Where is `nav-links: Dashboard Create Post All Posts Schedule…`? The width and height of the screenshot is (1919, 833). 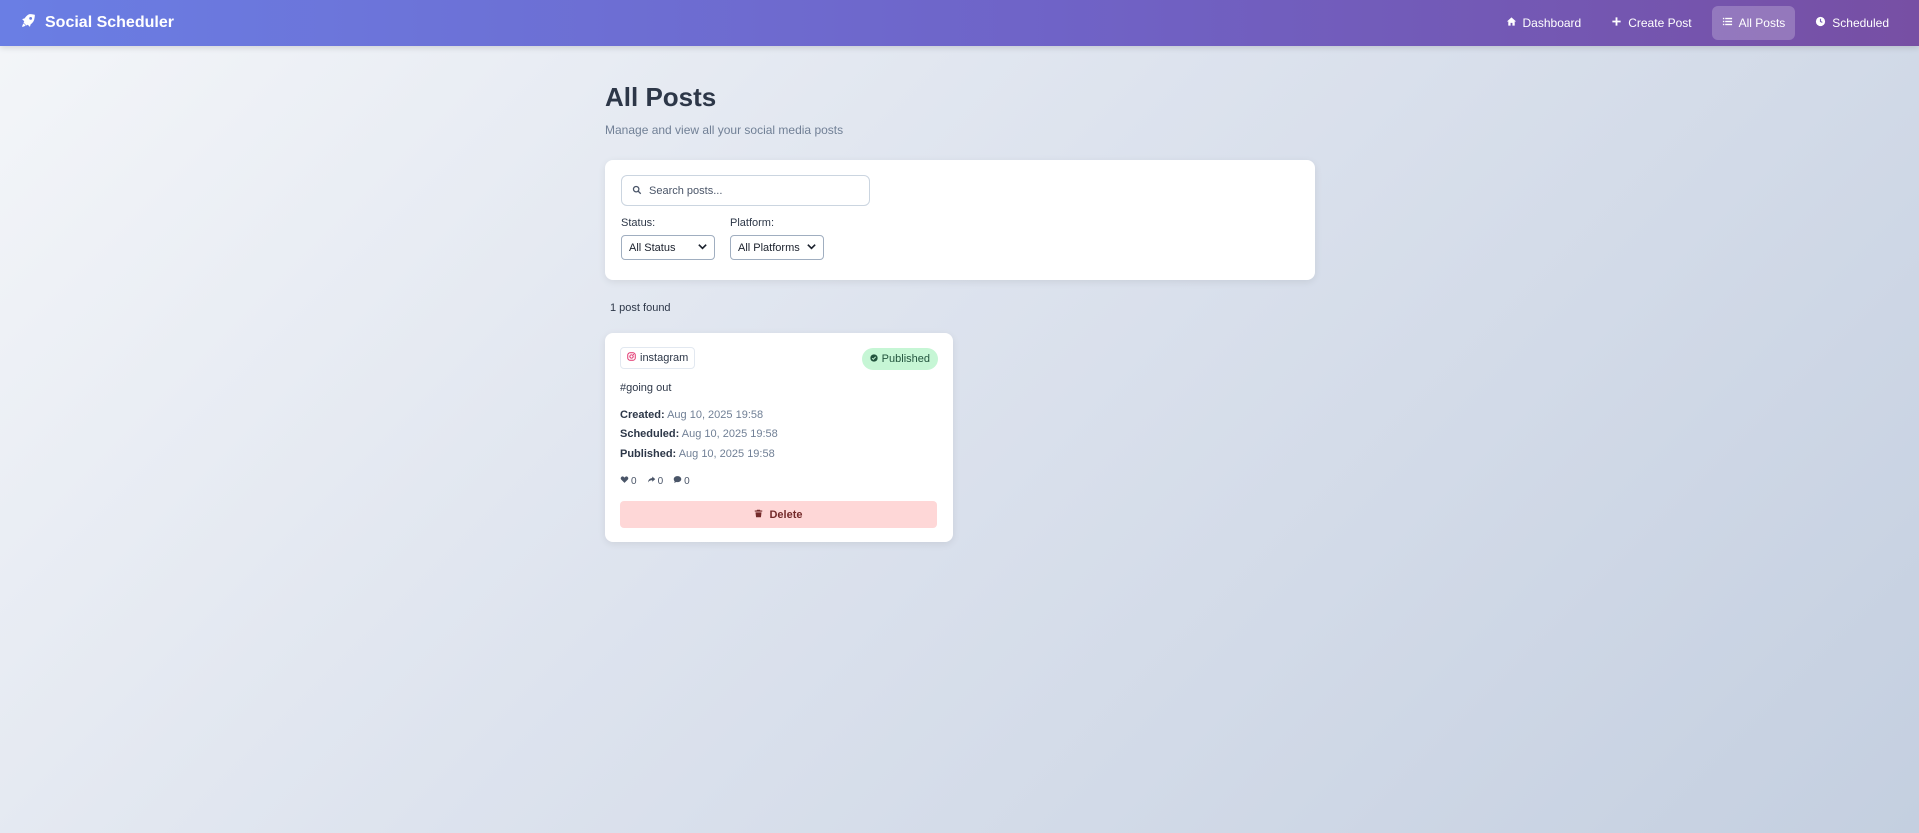 nav-links: Dashboard Create Post All Posts Schedule… is located at coordinates (1698, 23).